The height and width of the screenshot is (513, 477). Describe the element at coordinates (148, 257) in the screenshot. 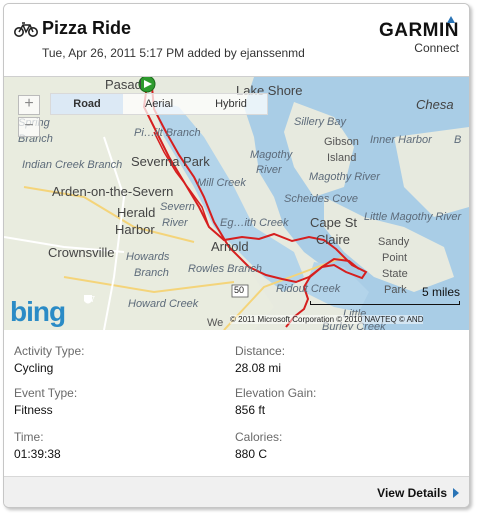

I see `map-label: Howards` at that location.